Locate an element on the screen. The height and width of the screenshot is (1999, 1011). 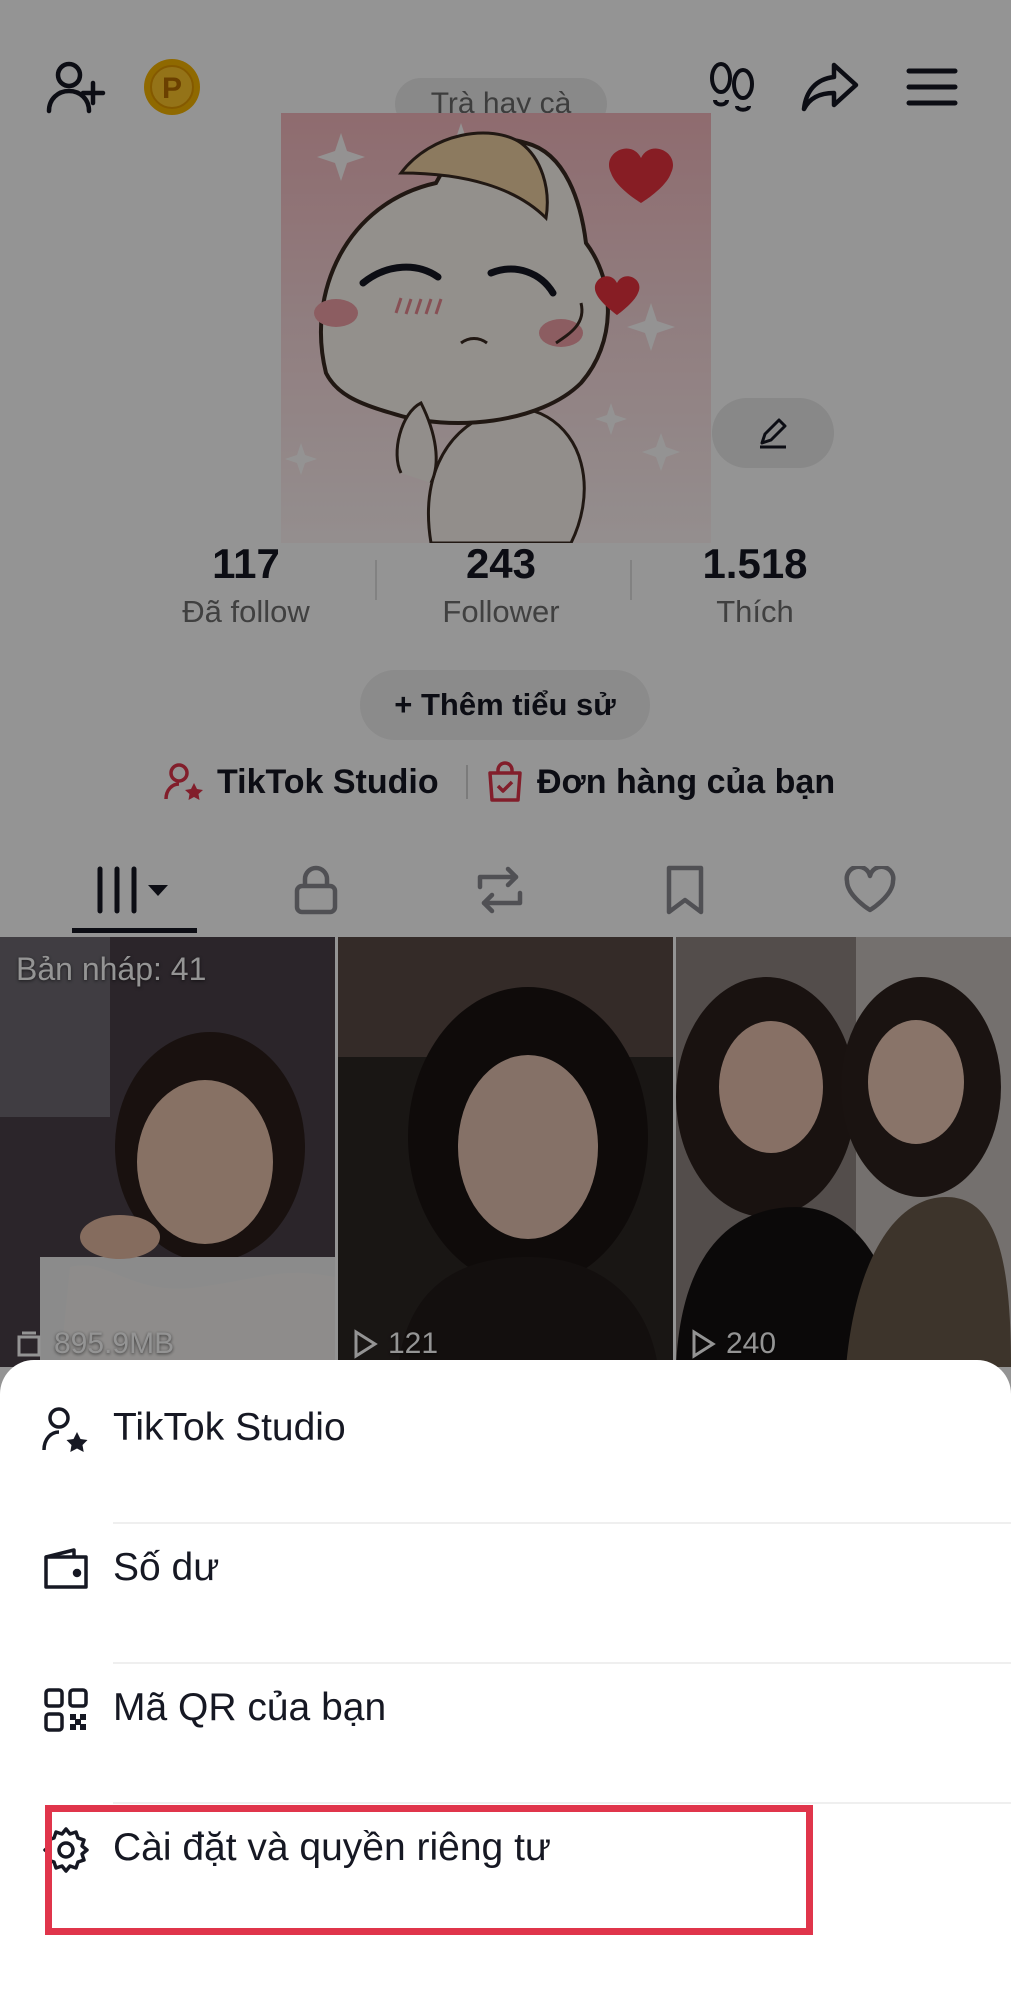
menu-item-qr-code: Mã QR của bạn is located at coordinates (505, 1709).